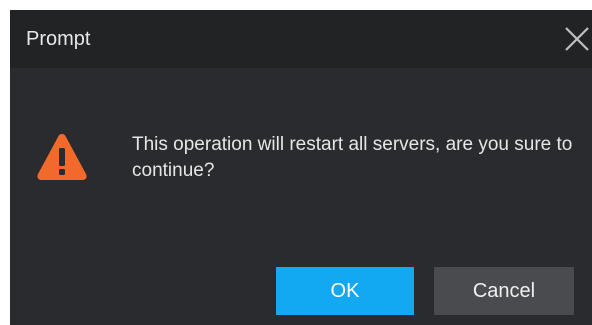  I want to click on close-button, so click(575, 39).